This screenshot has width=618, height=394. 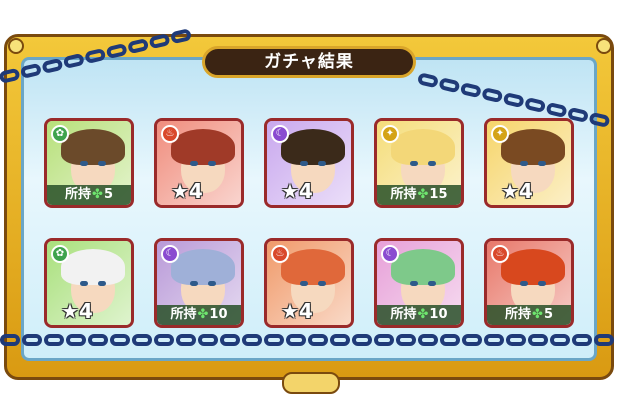 I want to click on result-card: ✦ ★4, so click(x=529, y=163).